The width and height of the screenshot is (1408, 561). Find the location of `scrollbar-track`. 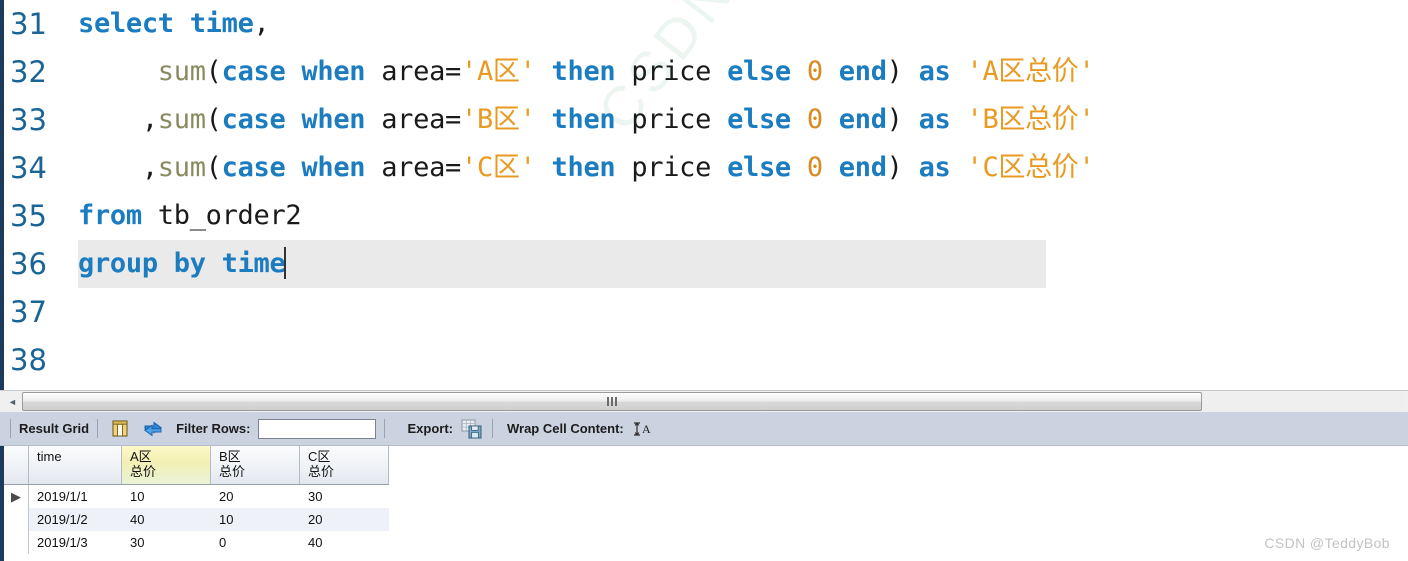

scrollbar-track is located at coordinates (713, 401).